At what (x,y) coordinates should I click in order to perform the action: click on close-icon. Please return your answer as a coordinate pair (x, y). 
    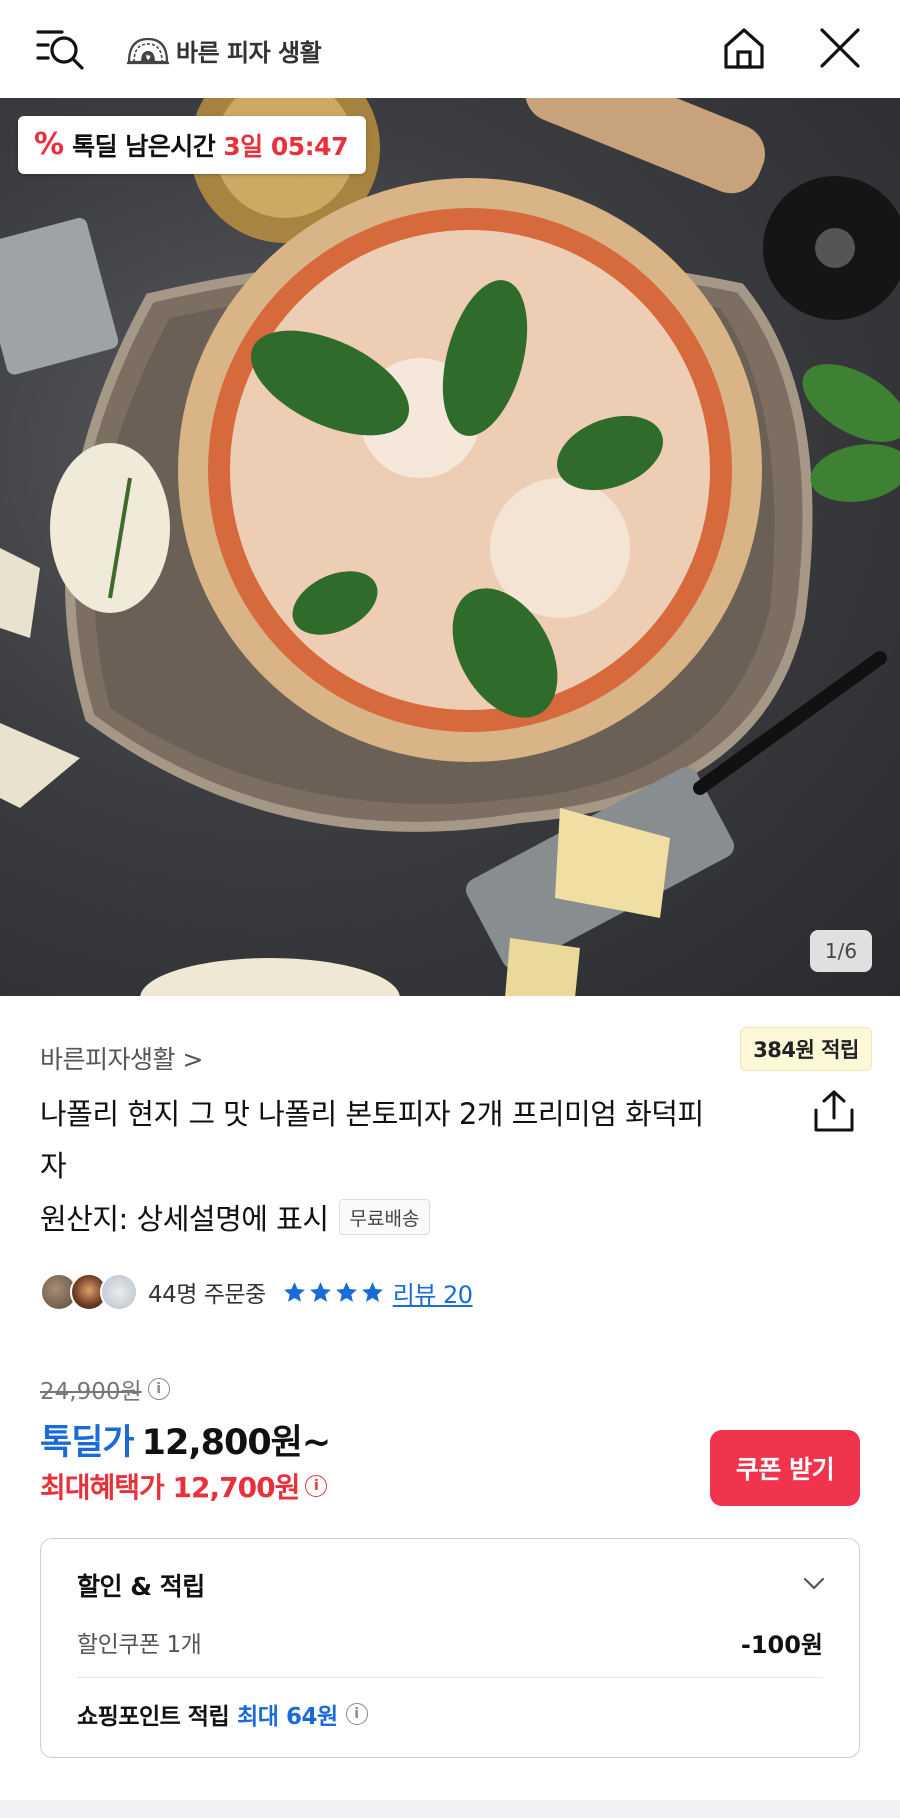
    Looking at the image, I should click on (840, 48).